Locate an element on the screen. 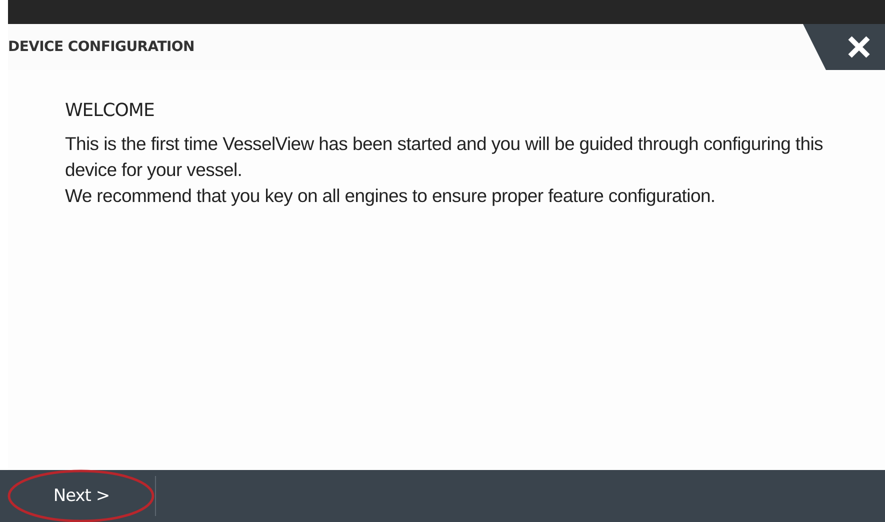 The image size is (885, 522). welcome-text: This is the first time VesselView has been started and you will be guided through configuring this device for your vessel. is located at coordinates (444, 157).